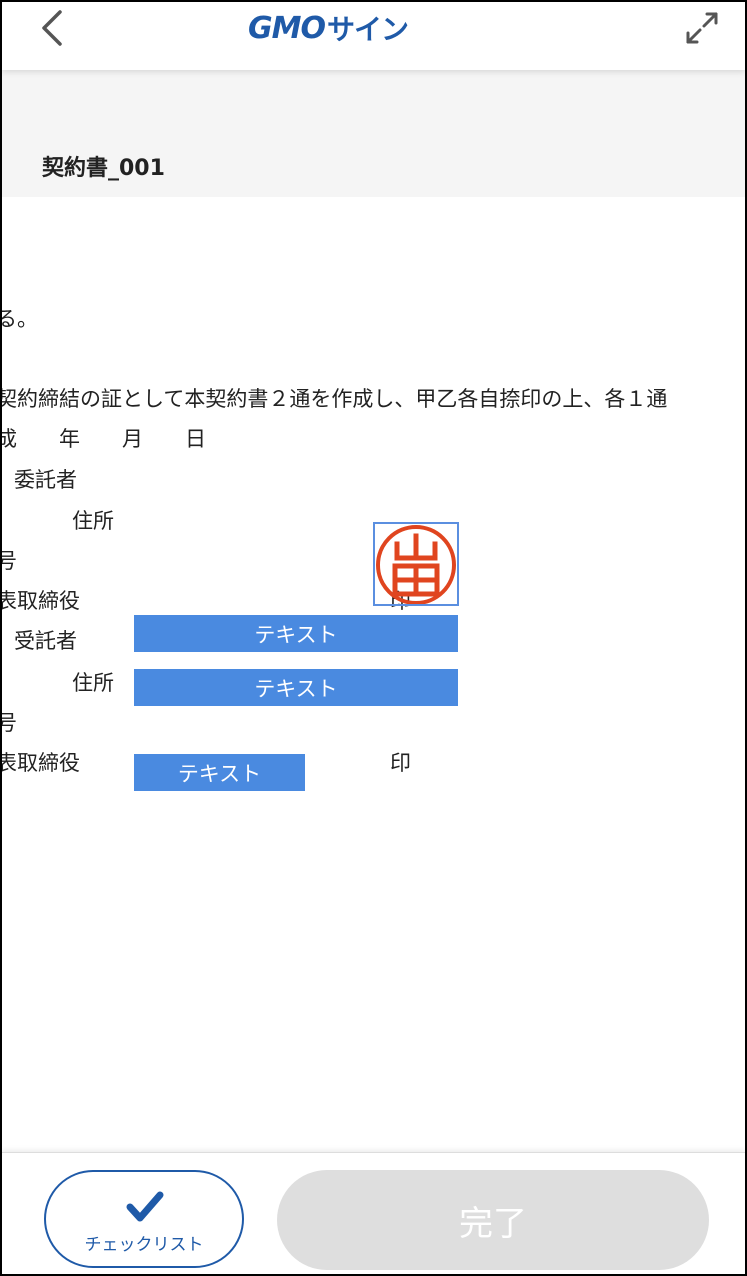  Describe the element at coordinates (400, 763) in the screenshot. I see `seal-mark-2: 印` at that location.